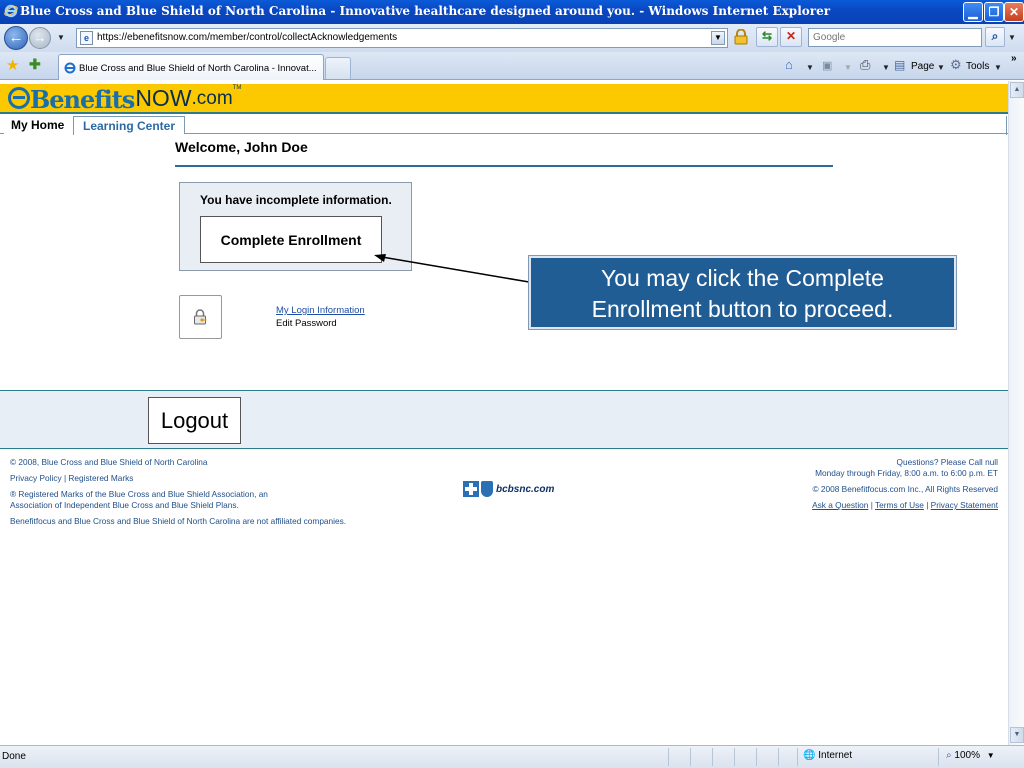 This screenshot has width=1024, height=768. Describe the element at coordinates (840, 505) in the screenshot. I see `ask-a-question-link: Ask a Question` at that location.